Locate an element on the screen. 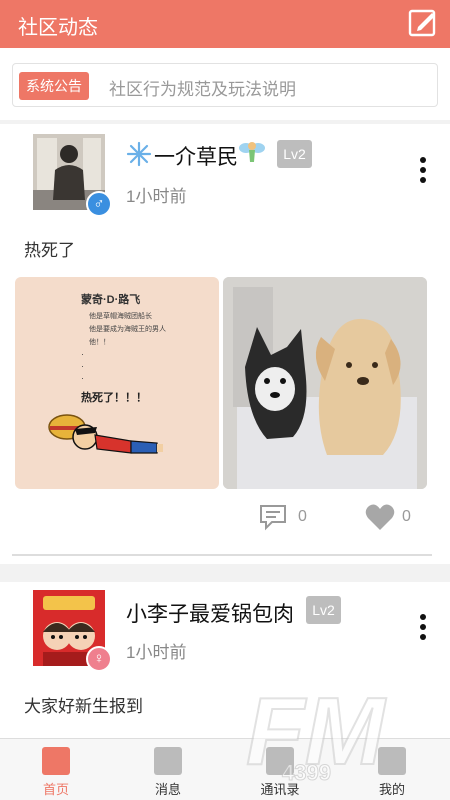  notice-tag: 系统公告 is located at coordinates (54, 86).